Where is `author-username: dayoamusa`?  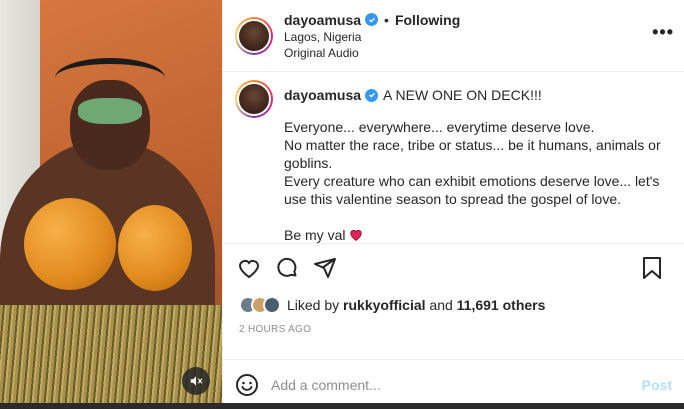 author-username: dayoamusa is located at coordinates (322, 20).